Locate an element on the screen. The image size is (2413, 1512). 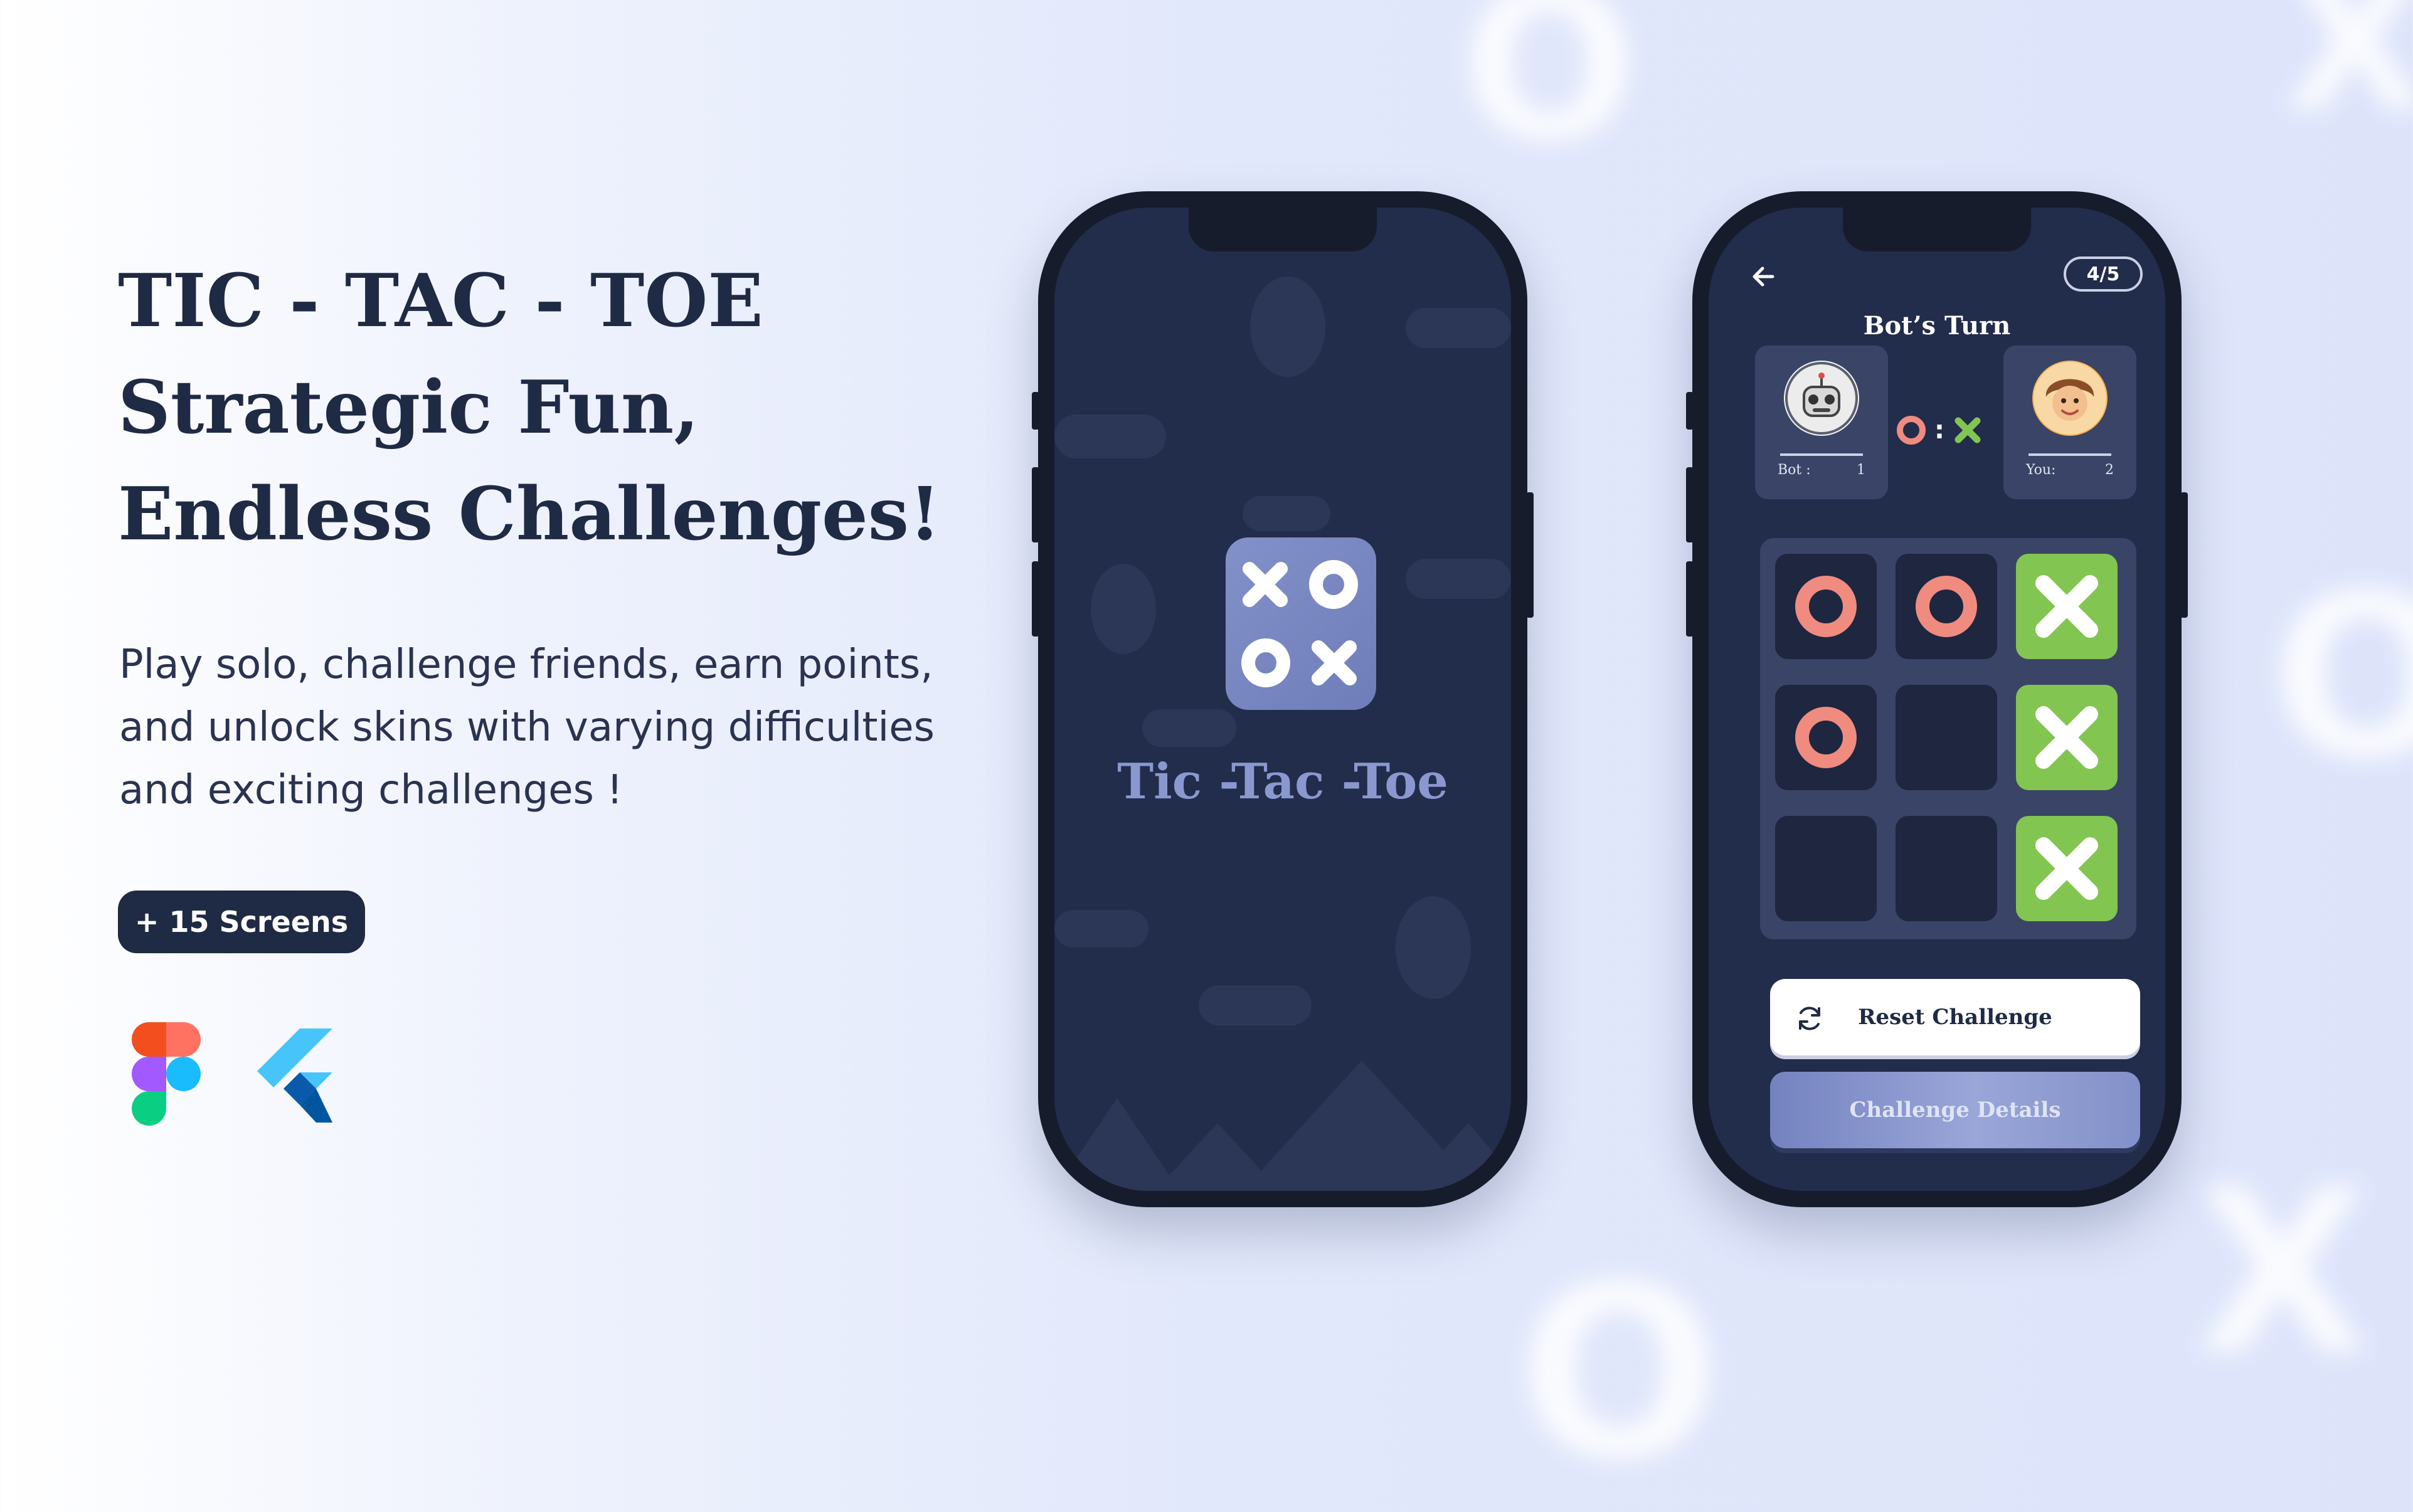
versus-indicator: : is located at coordinates (1939, 430).